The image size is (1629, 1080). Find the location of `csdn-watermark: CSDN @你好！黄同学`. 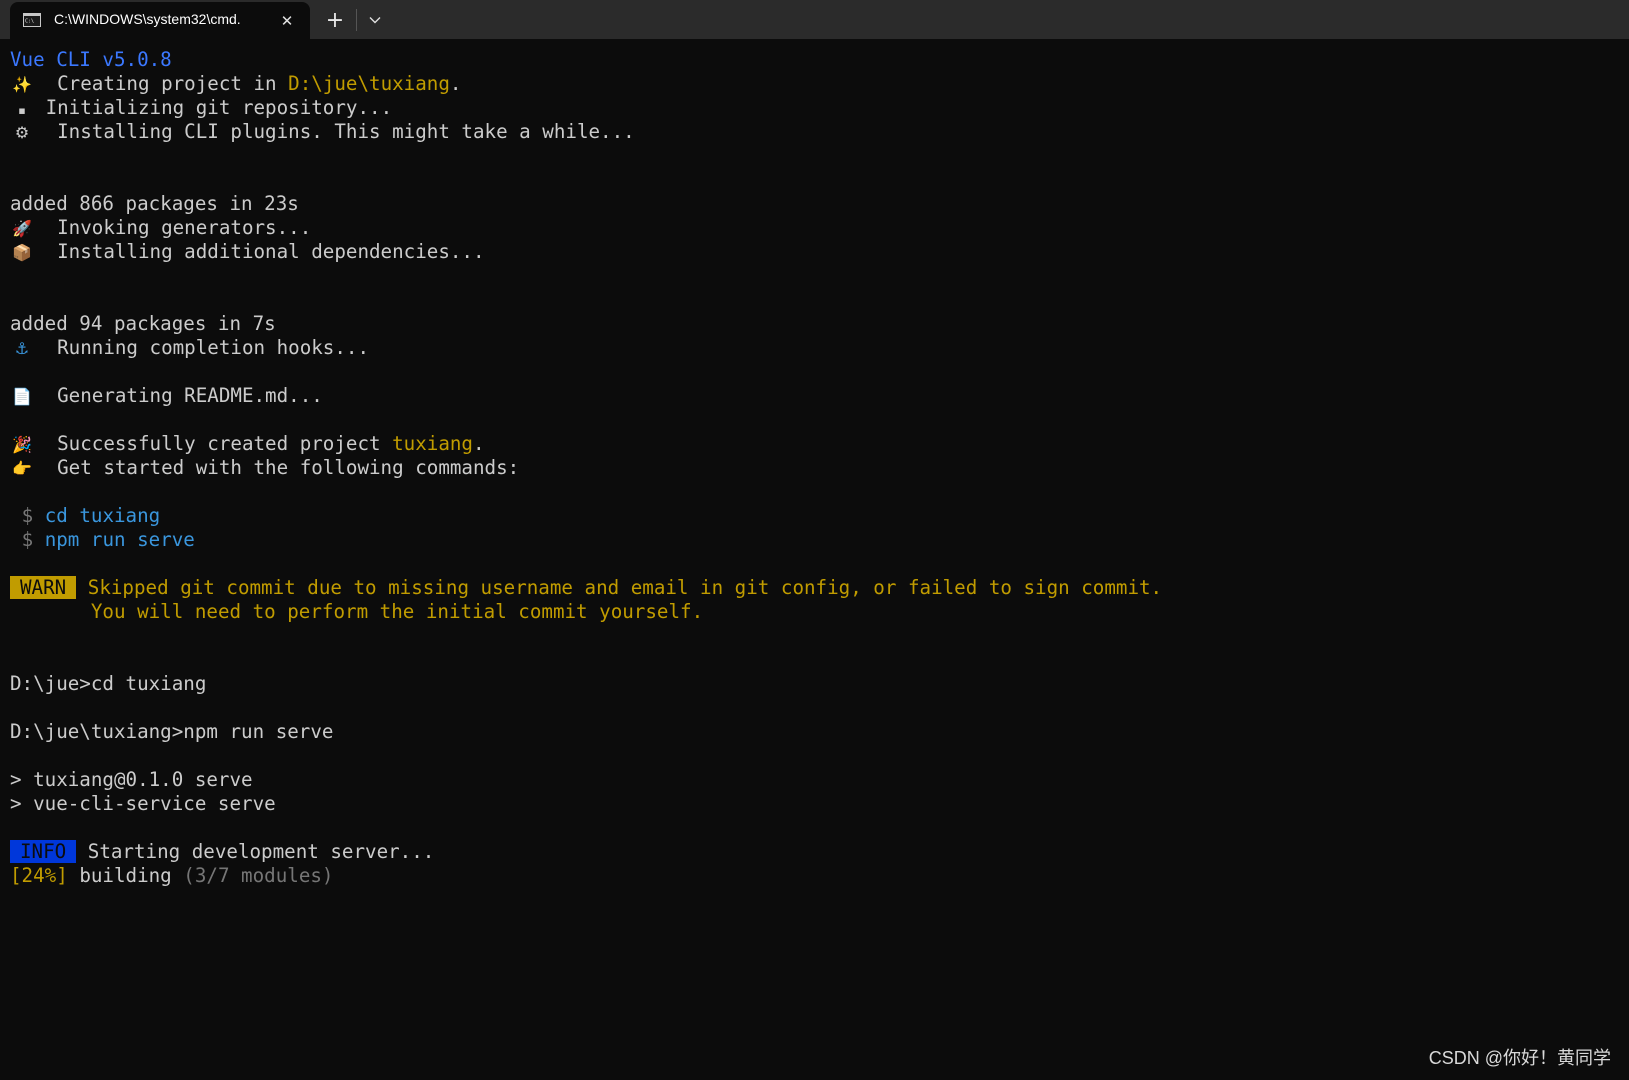

csdn-watermark: CSDN @你好！黄同学 is located at coordinates (1519, 1058).